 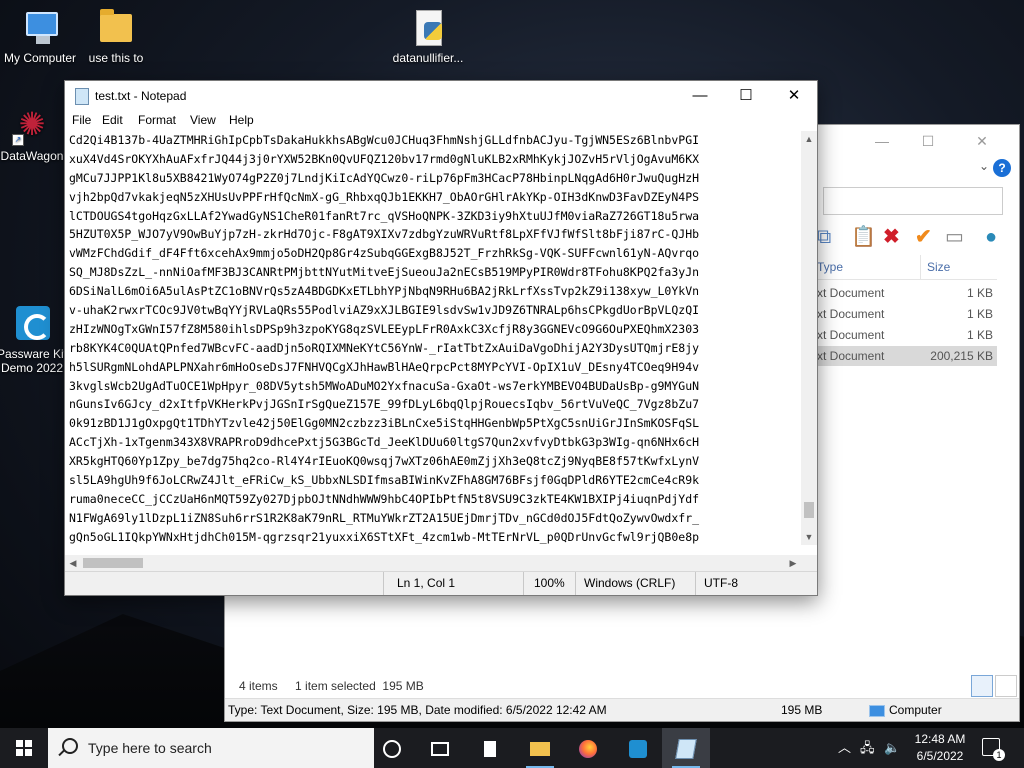 I want to click on menu-format: Format, so click(x=157, y=120).